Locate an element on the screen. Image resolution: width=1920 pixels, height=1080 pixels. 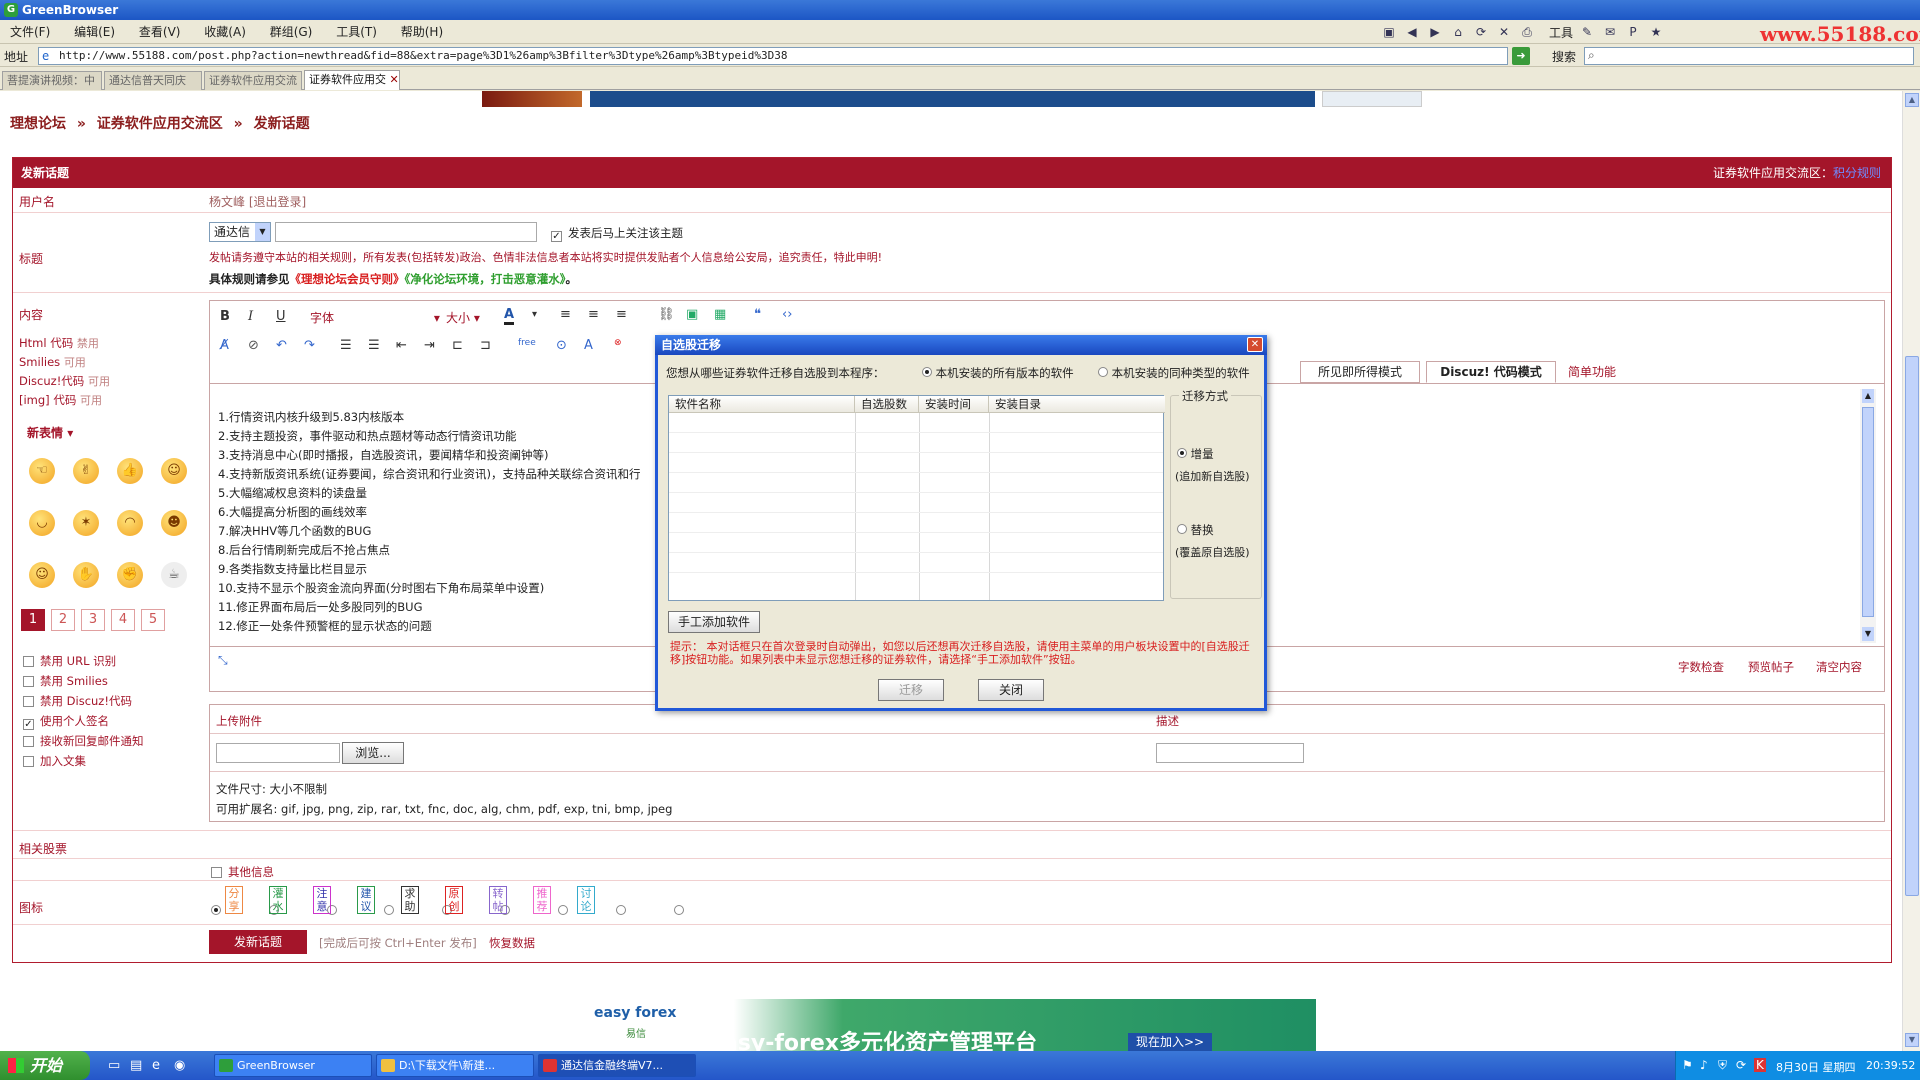
mode-wysiwyg-tab: 所见即所得模式 is located at coordinates (1360, 372).